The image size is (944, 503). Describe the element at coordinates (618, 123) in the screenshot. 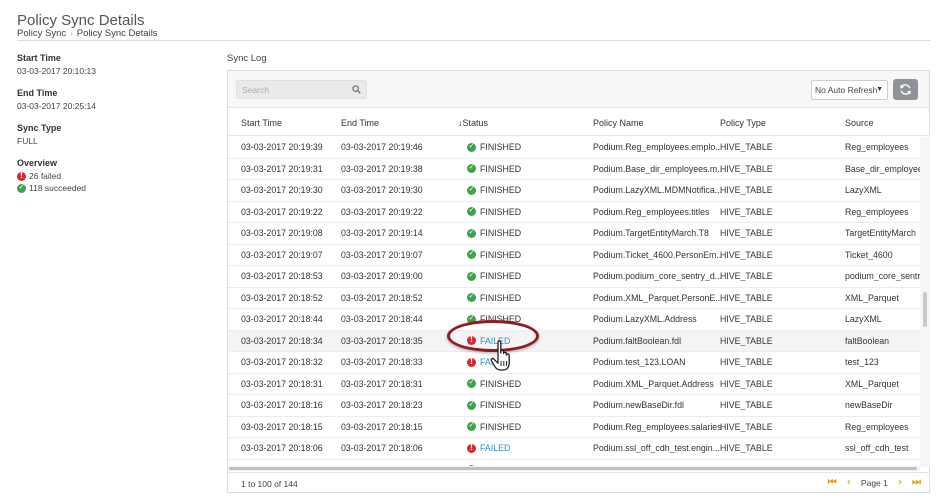

I see `column-header-policy-name: Policy Name` at that location.